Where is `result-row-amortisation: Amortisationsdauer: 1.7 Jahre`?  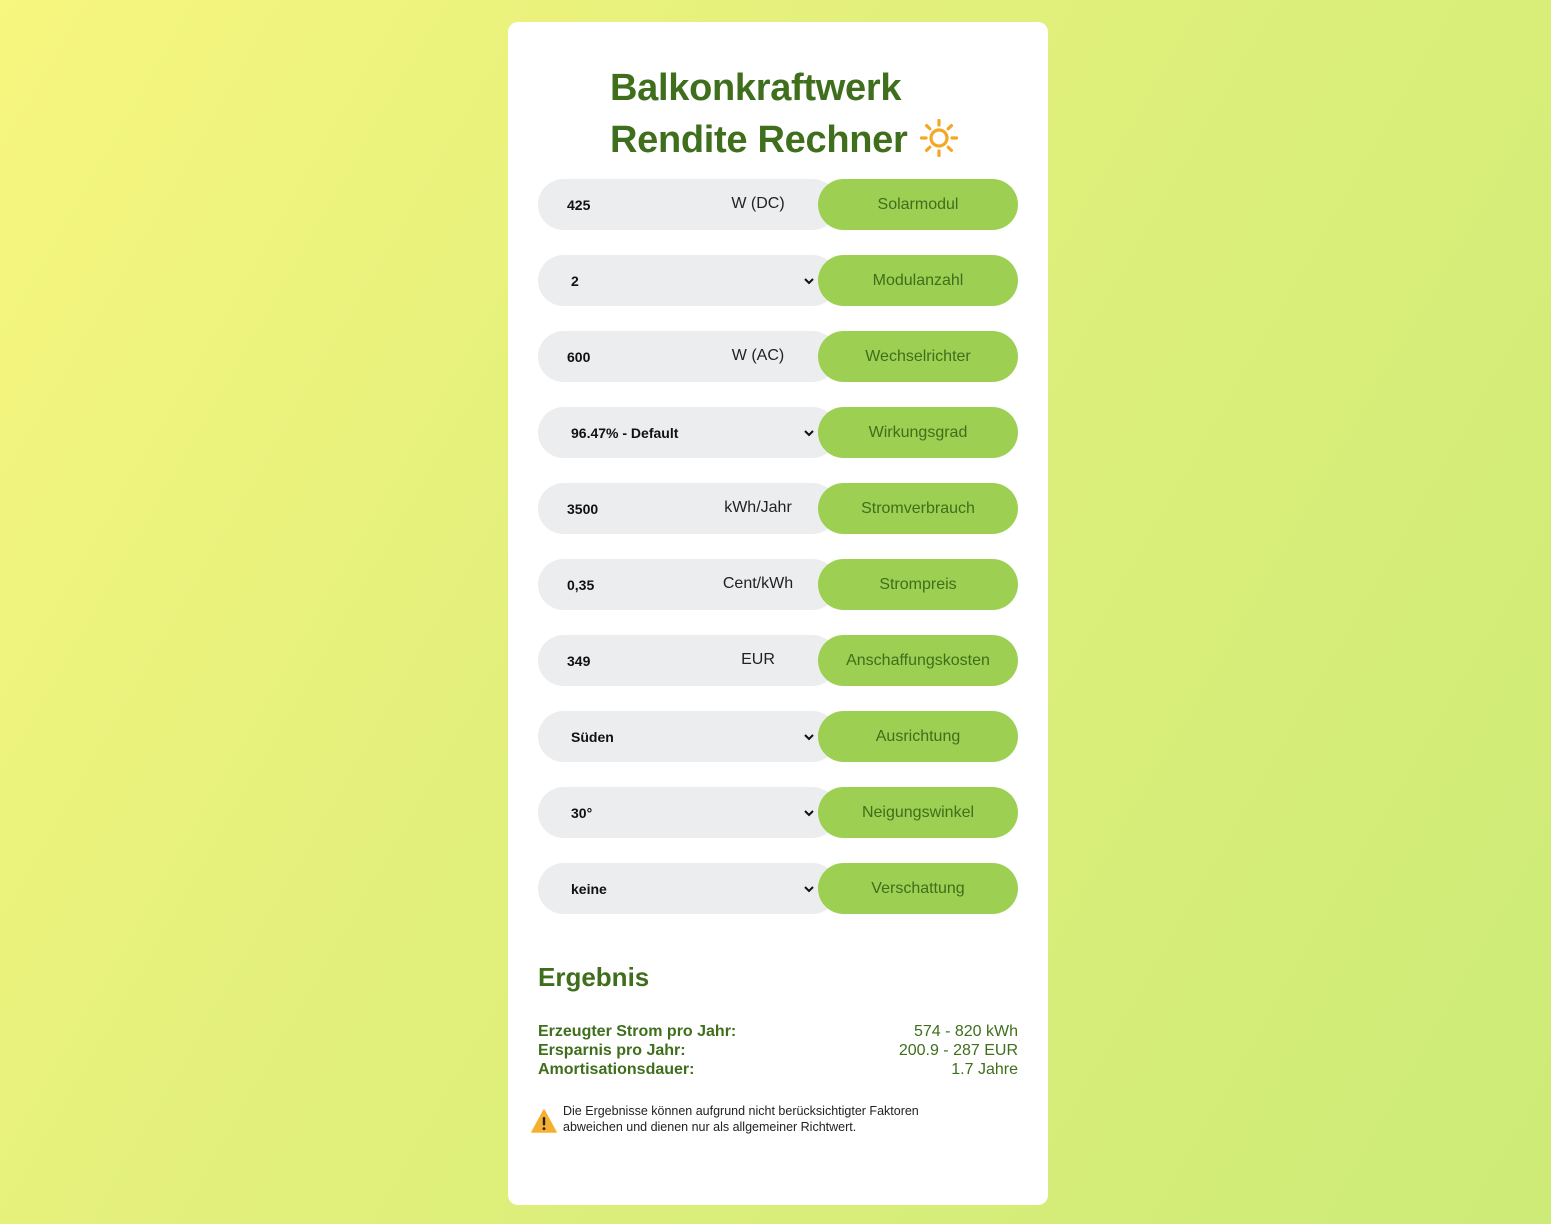
result-row-amortisation: Amortisationsdauer: 1.7 Jahre is located at coordinates (778, 1069).